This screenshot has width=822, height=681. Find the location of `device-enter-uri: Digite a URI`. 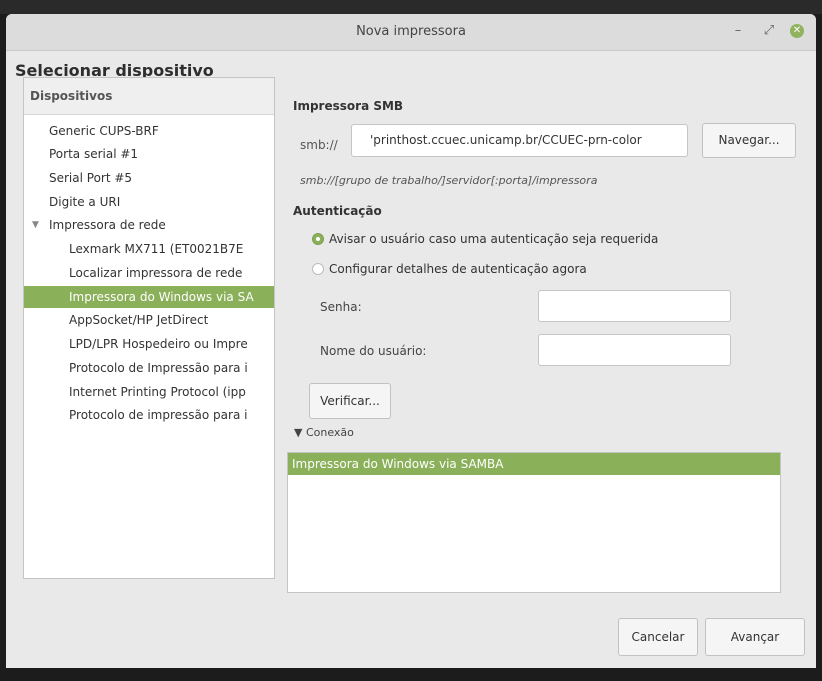

device-enter-uri: Digite a URI is located at coordinates (161, 202).